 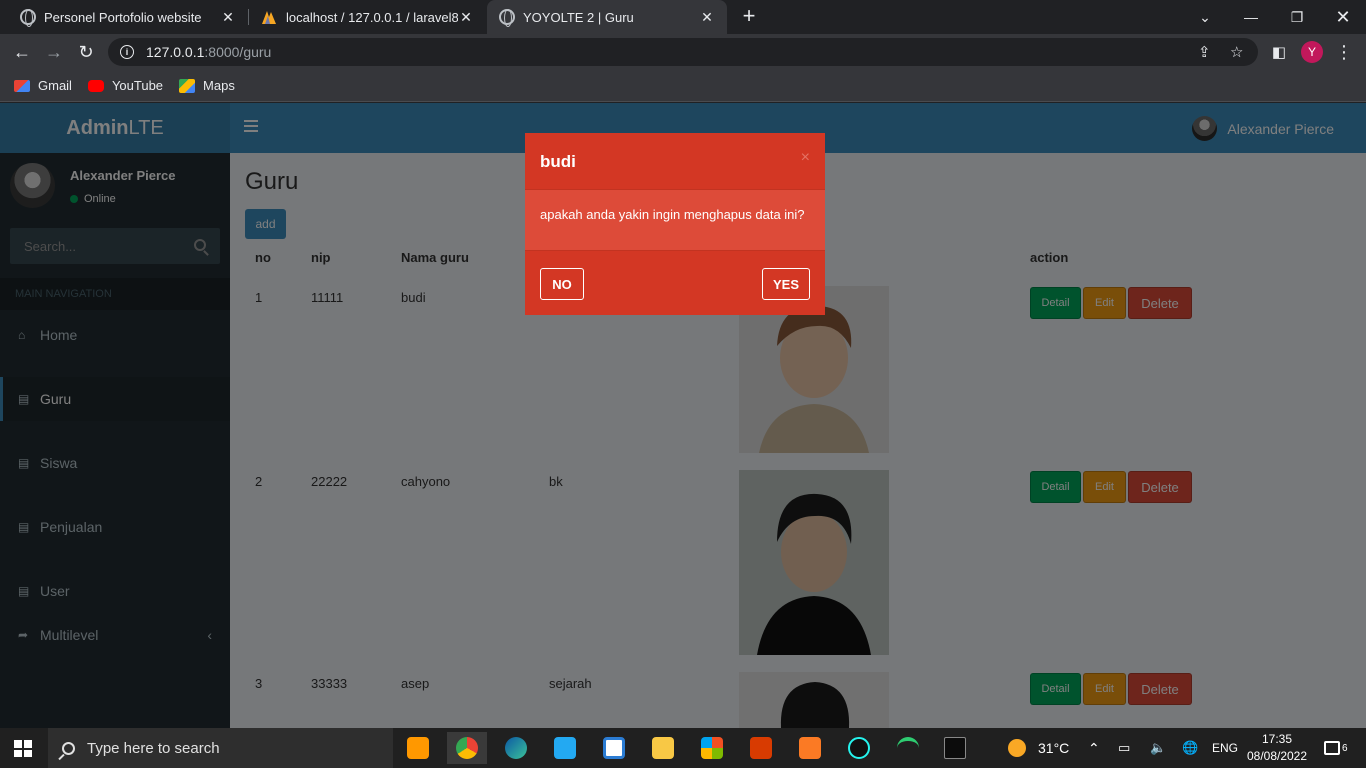 What do you see at coordinates (22, 52) in the screenshot?
I see `back-icon: ←` at bounding box center [22, 52].